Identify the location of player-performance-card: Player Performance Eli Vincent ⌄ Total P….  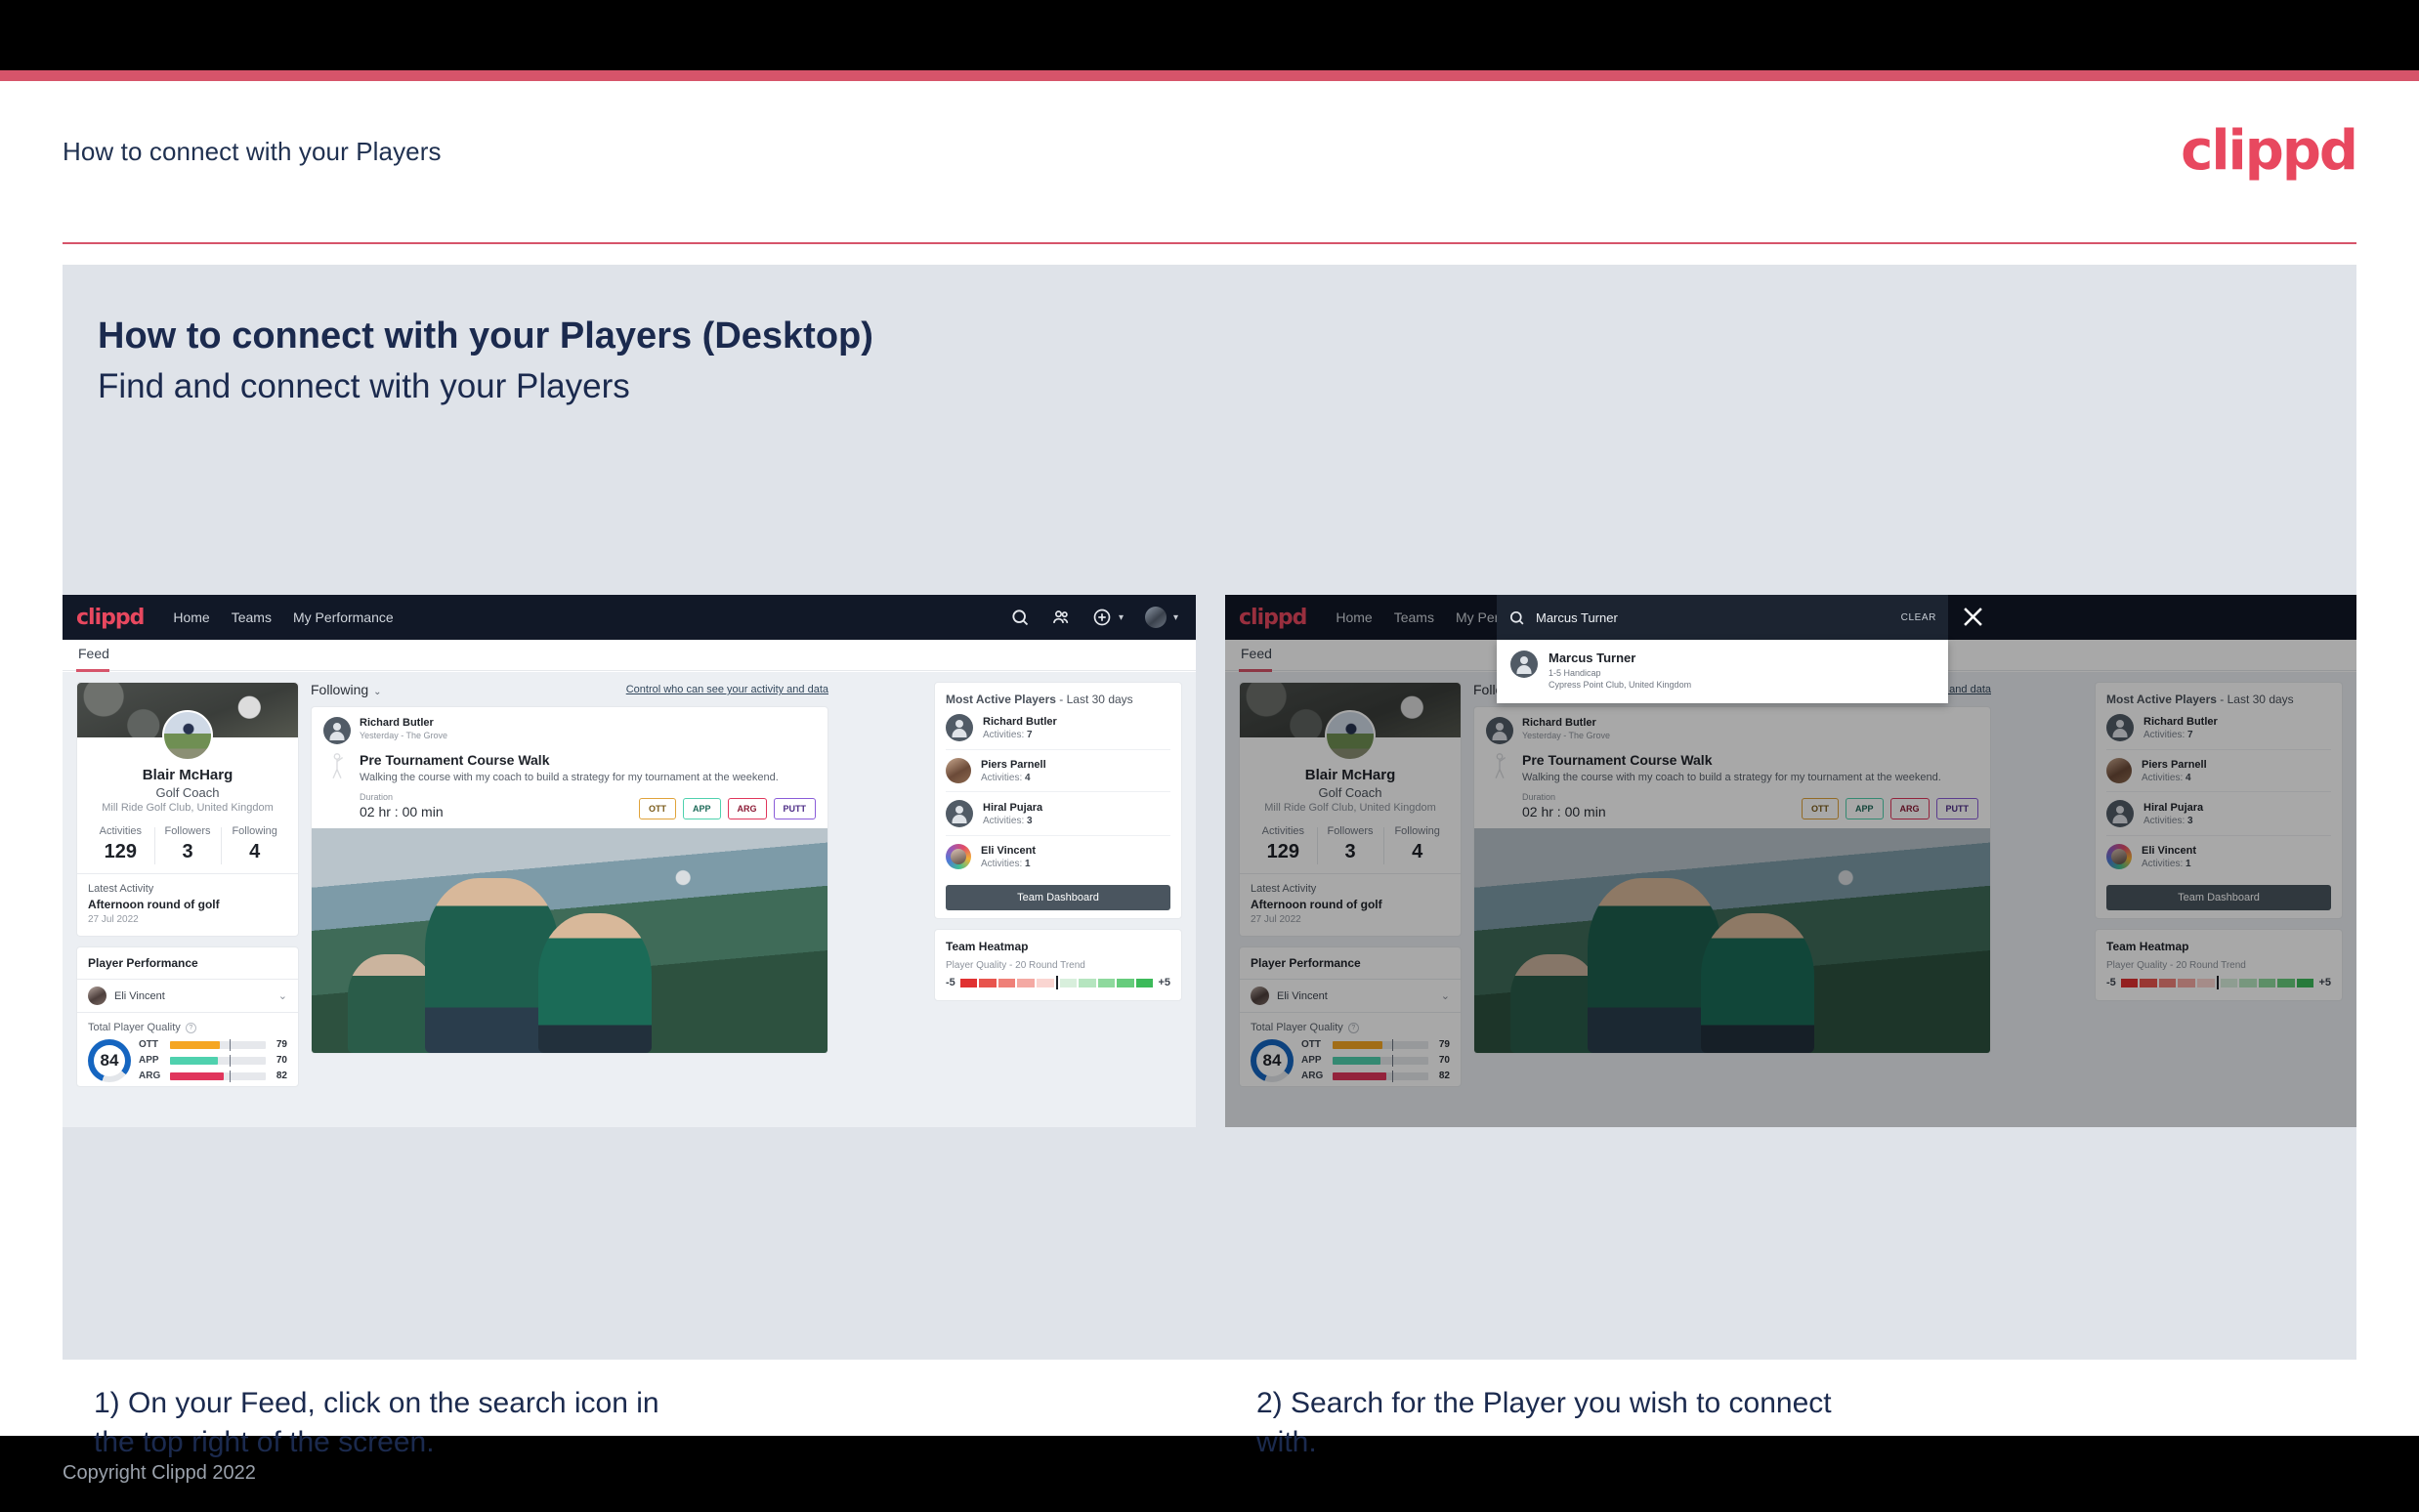
(187, 1016).